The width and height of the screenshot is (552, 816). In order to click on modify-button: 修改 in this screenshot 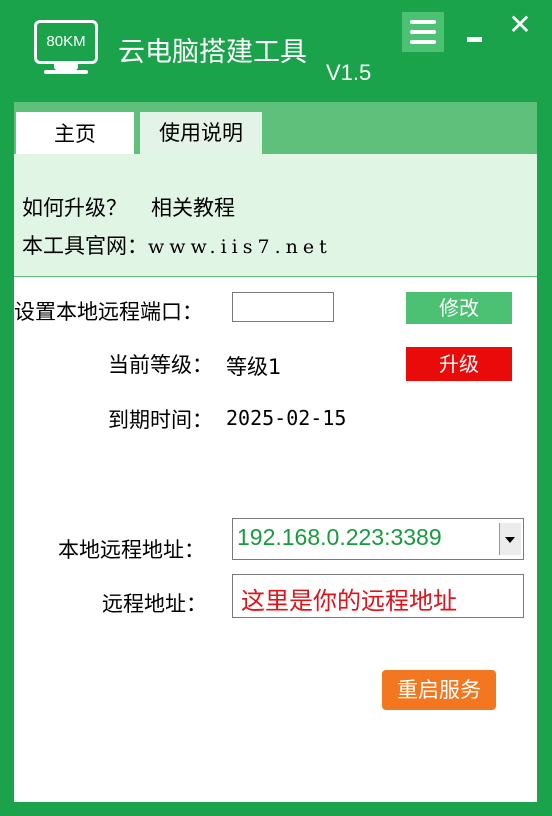, I will do `click(459, 308)`.